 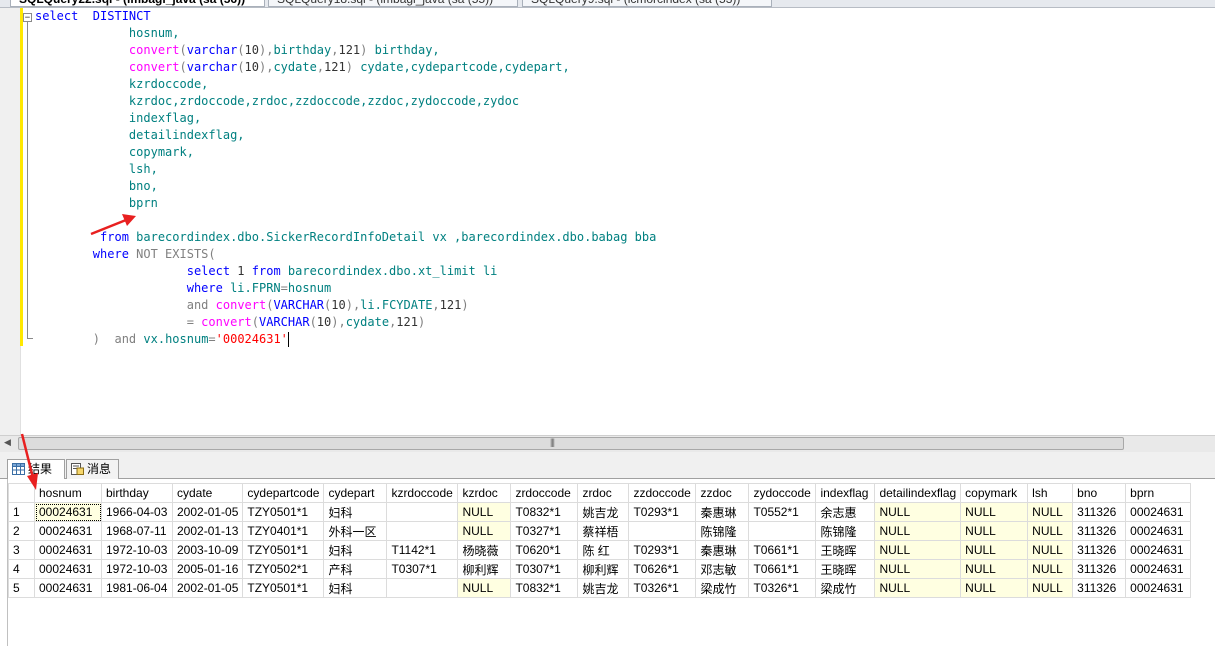 What do you see at coordinates (21, 588) in the screenshot?
I see `row-number: 5` at bounding box center [21, 588].